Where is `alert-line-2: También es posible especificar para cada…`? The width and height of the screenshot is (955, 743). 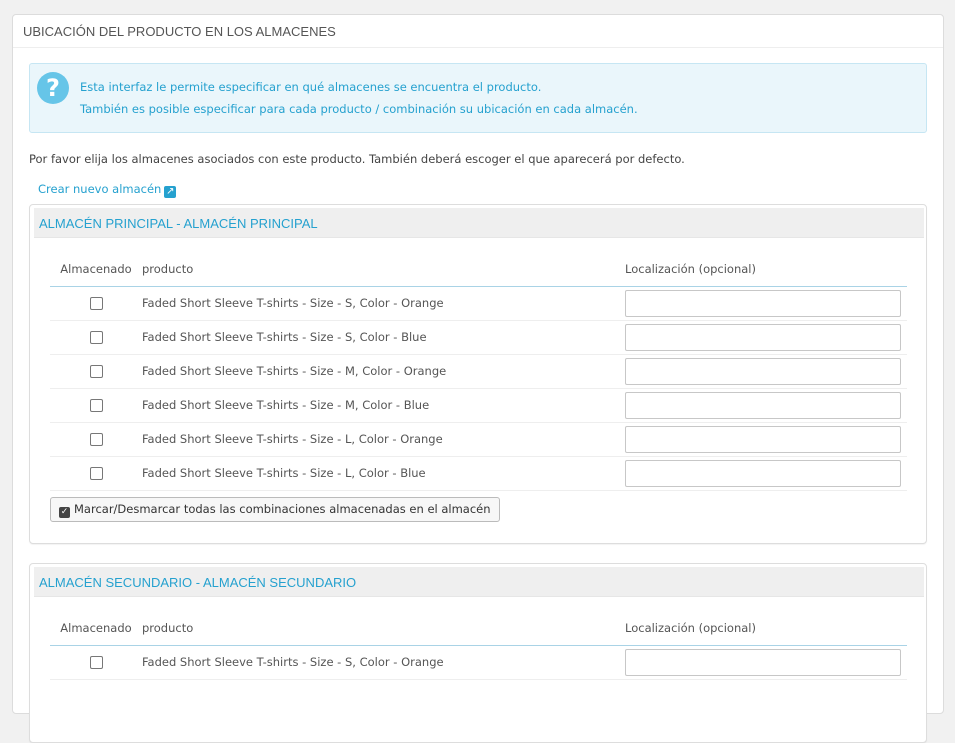
alert-line-2: También es posible especificar para cada… is located at coordinates (359, 109).